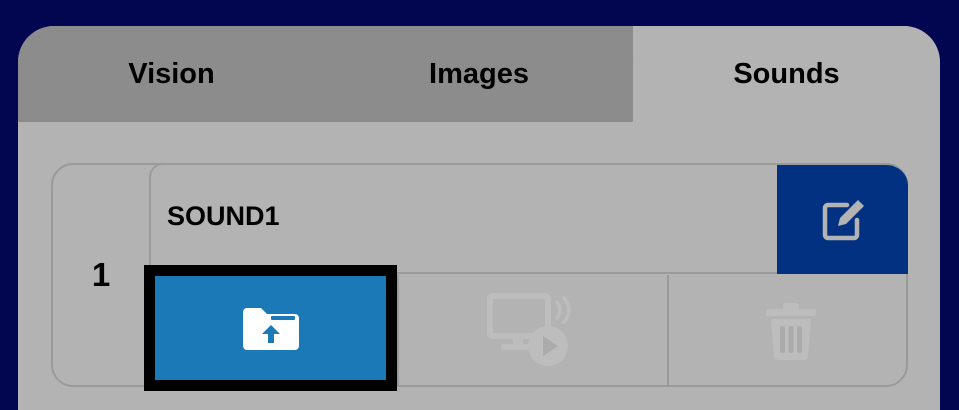 The width and height of the screenshot is (959, 410). Describe the element at coordinates (529, 329) in the screenshot. I see `screen-play-icon` at that location.